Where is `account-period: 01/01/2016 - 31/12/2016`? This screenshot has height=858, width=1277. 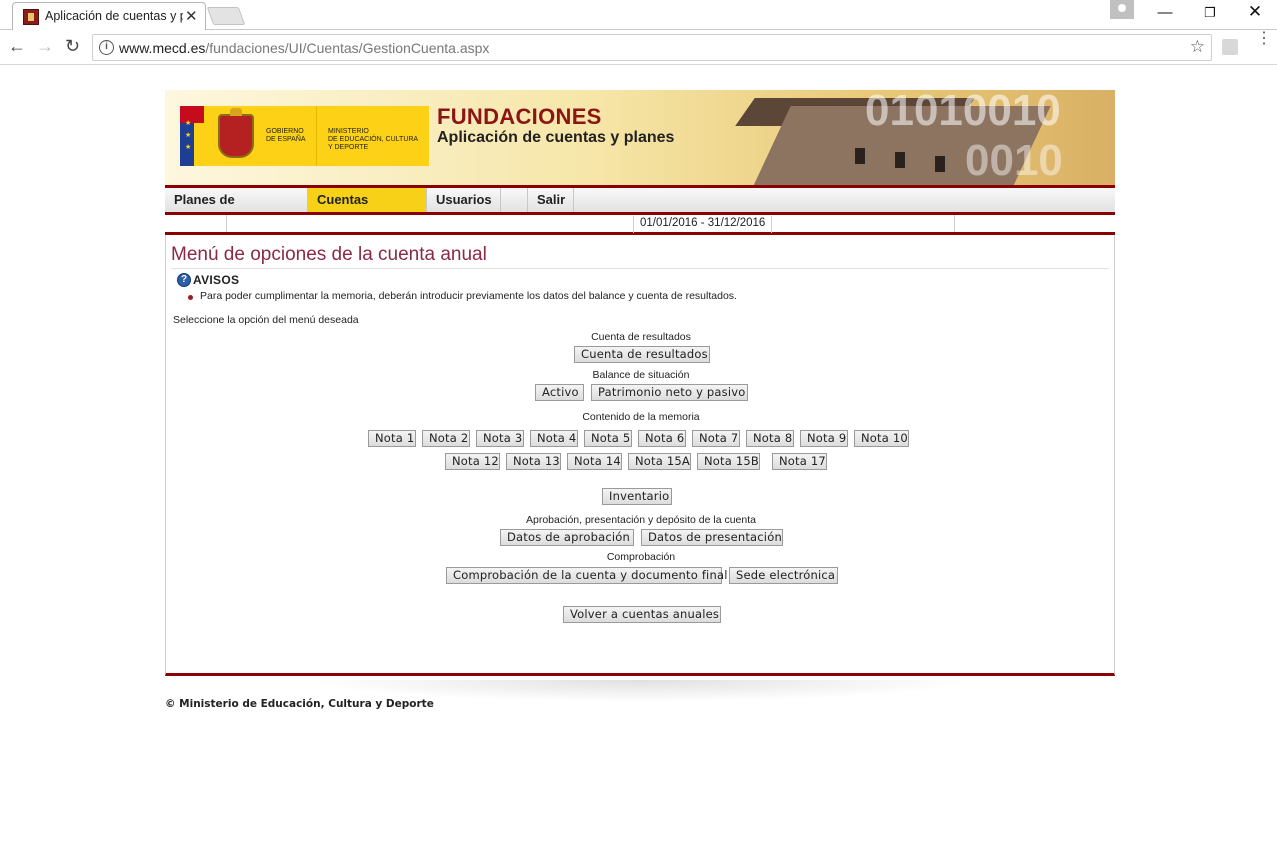
account-period: 01/01/2016 - 31/12/2016 is located at coordinates (703, 224).